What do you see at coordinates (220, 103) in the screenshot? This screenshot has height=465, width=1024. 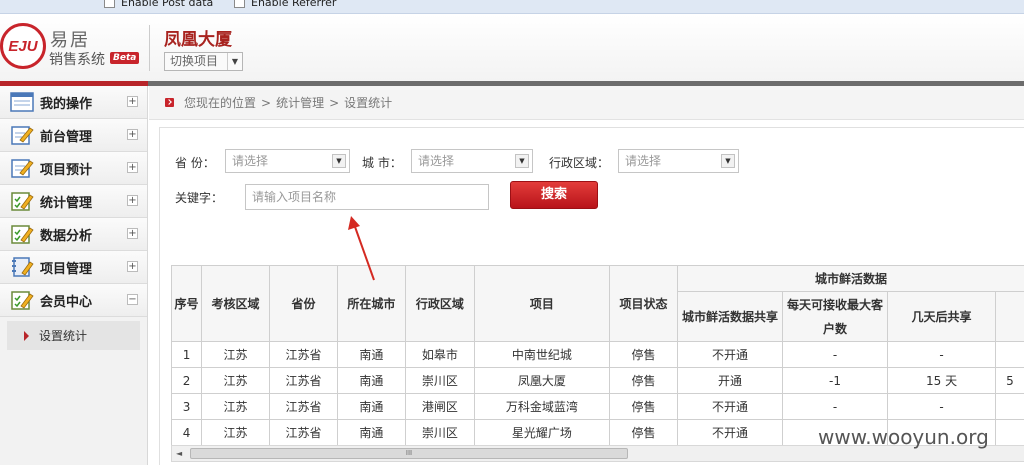 I see `breadcrumb-prefix: 您现在的位置` at bounding box center [220, 103].